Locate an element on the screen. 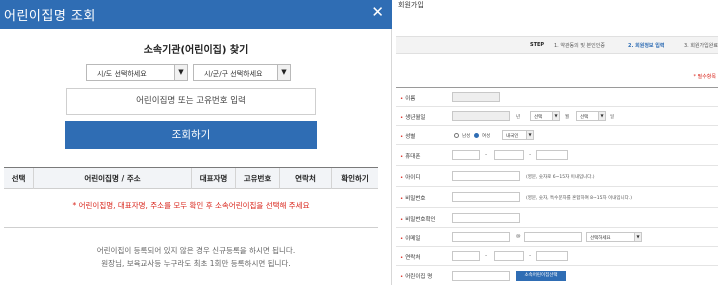  daycare-name-field is located at coordinates (481, 276).